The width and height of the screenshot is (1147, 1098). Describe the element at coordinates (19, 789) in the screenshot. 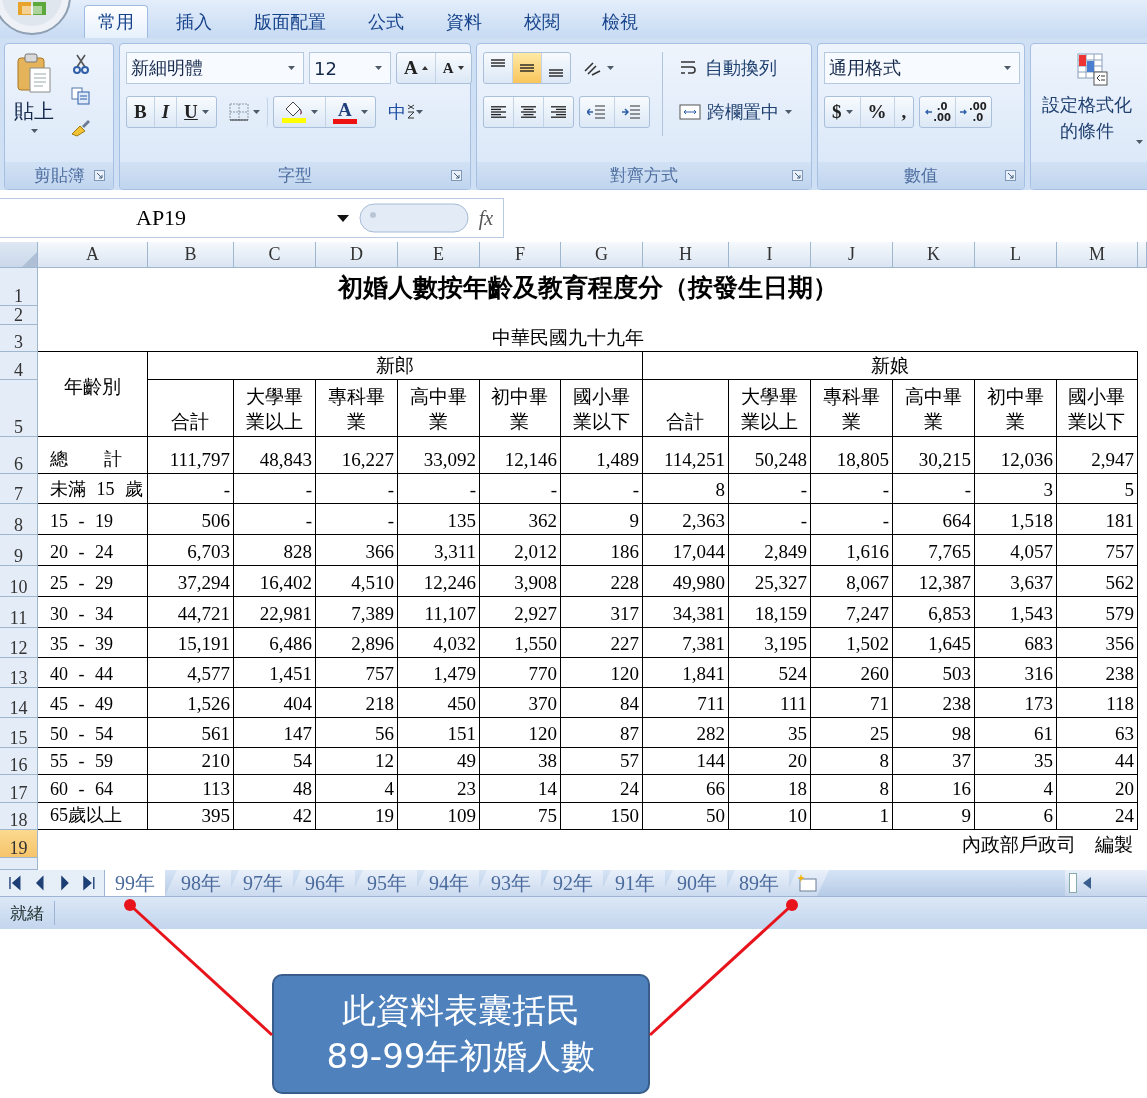

I see `row-header: 17` at that location.